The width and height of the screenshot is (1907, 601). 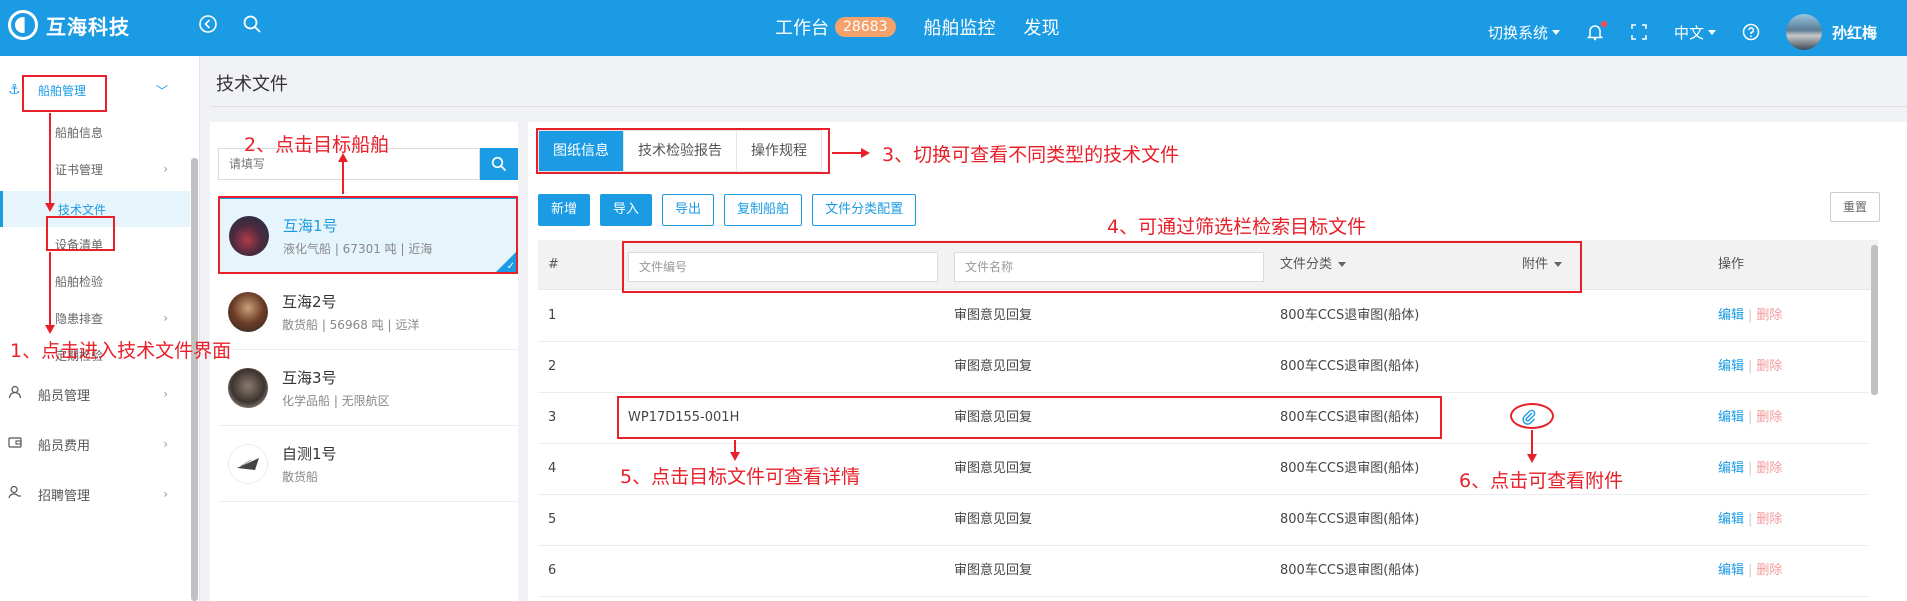 I want to click on sidebar-item-ship-info: 船舶信息, so click(x=95, y=132).